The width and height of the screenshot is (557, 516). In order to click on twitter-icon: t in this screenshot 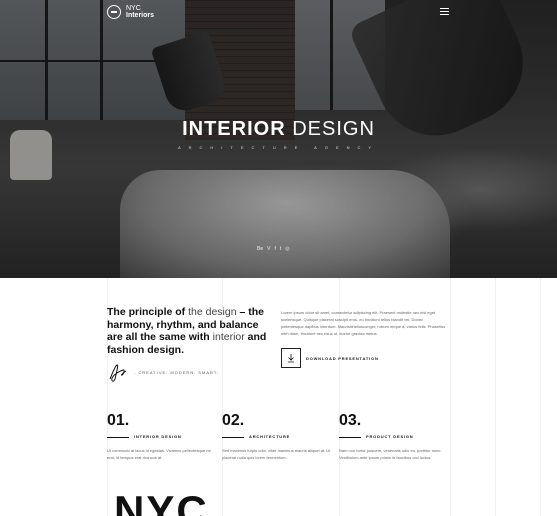, I will do `click(280, 249)`.